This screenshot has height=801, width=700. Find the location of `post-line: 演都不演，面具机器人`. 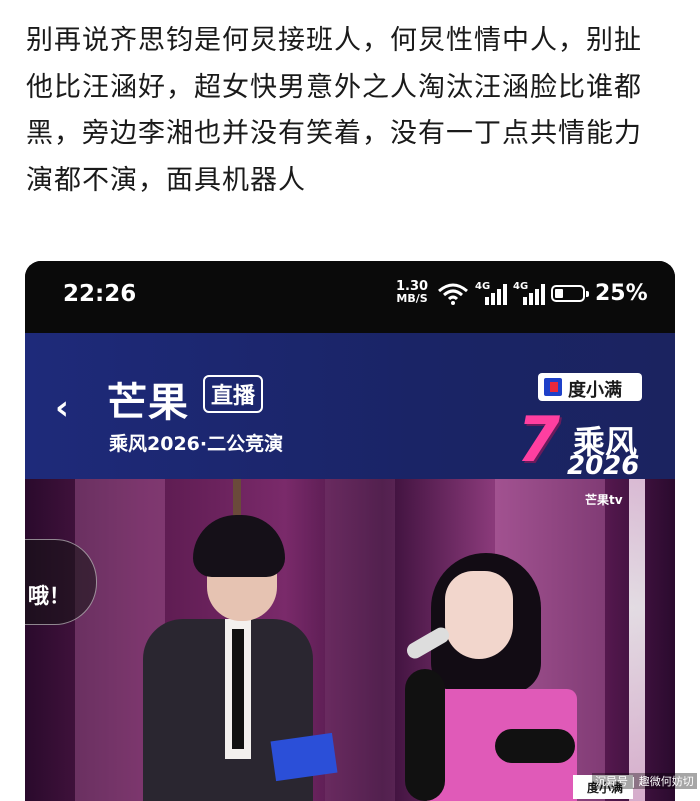

post-line: 演都不演，面具机器人 is located at coordinates (166, 180).